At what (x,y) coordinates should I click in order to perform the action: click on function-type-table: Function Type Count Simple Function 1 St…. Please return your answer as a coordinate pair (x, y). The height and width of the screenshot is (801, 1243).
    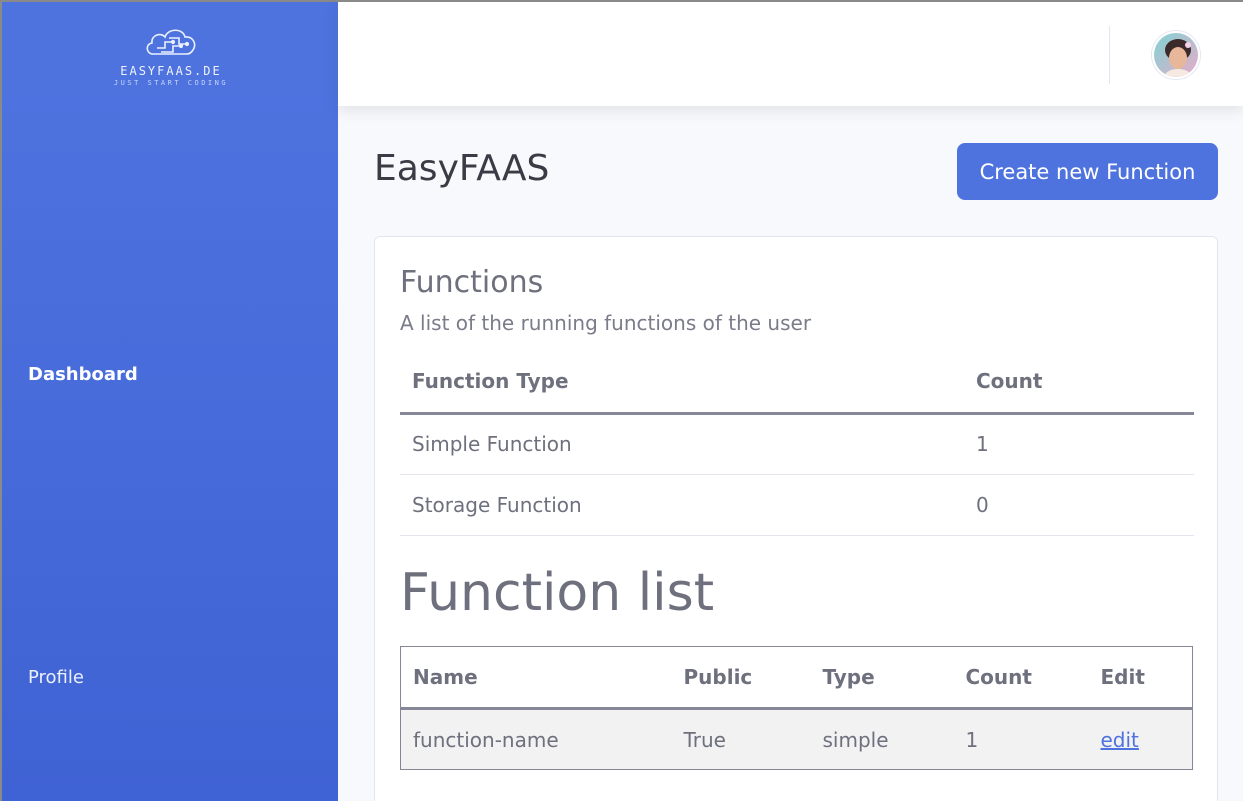
    Looking at the image, I should click on (797, 443).